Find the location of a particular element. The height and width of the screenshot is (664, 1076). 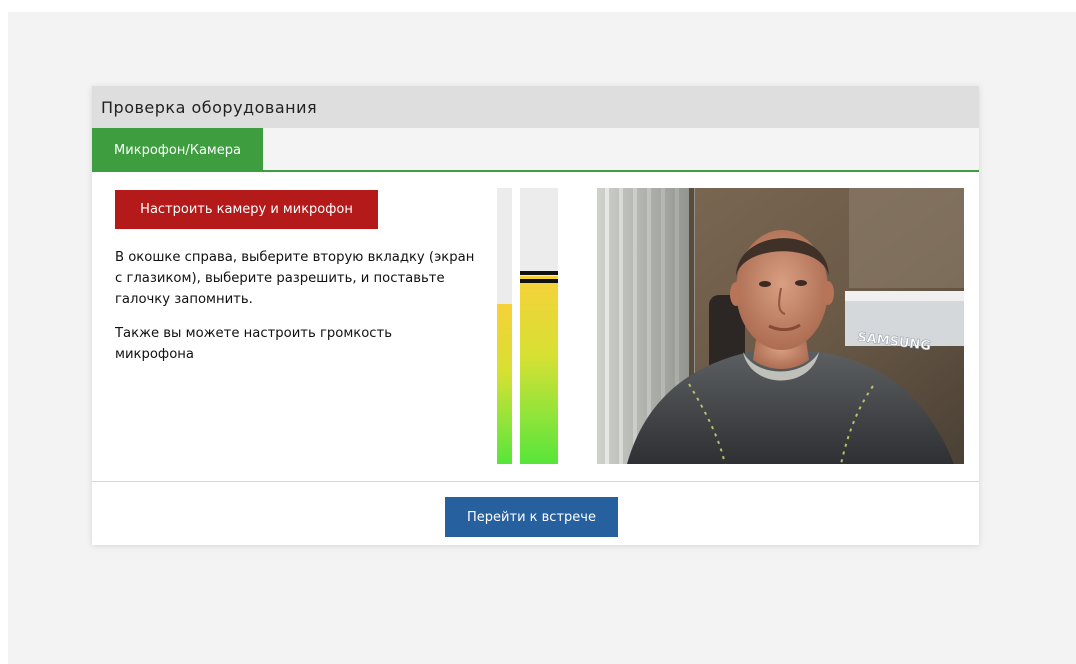

dialog-title: Проверка оборудования is located at coordinates (209, 107).